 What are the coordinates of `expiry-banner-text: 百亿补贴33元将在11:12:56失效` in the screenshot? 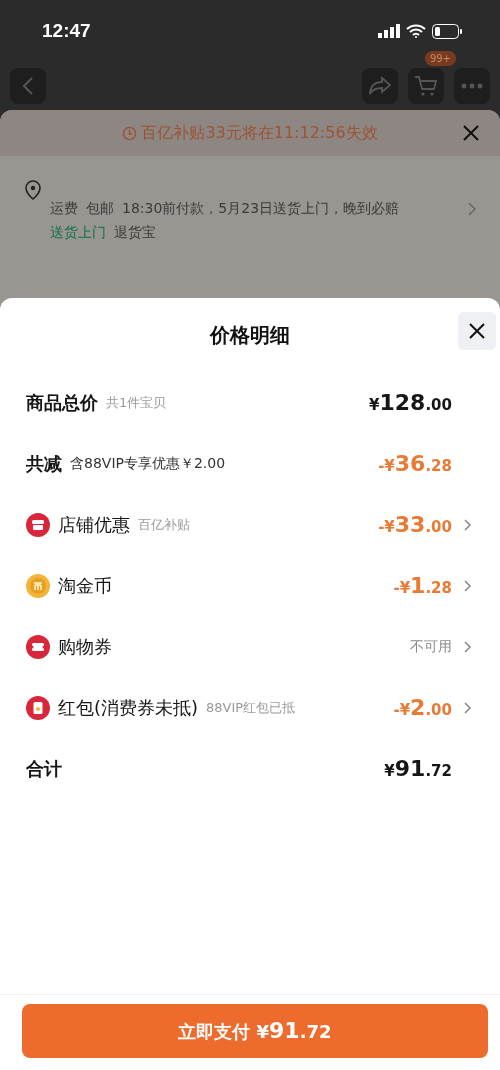 It's located at (259, 133).